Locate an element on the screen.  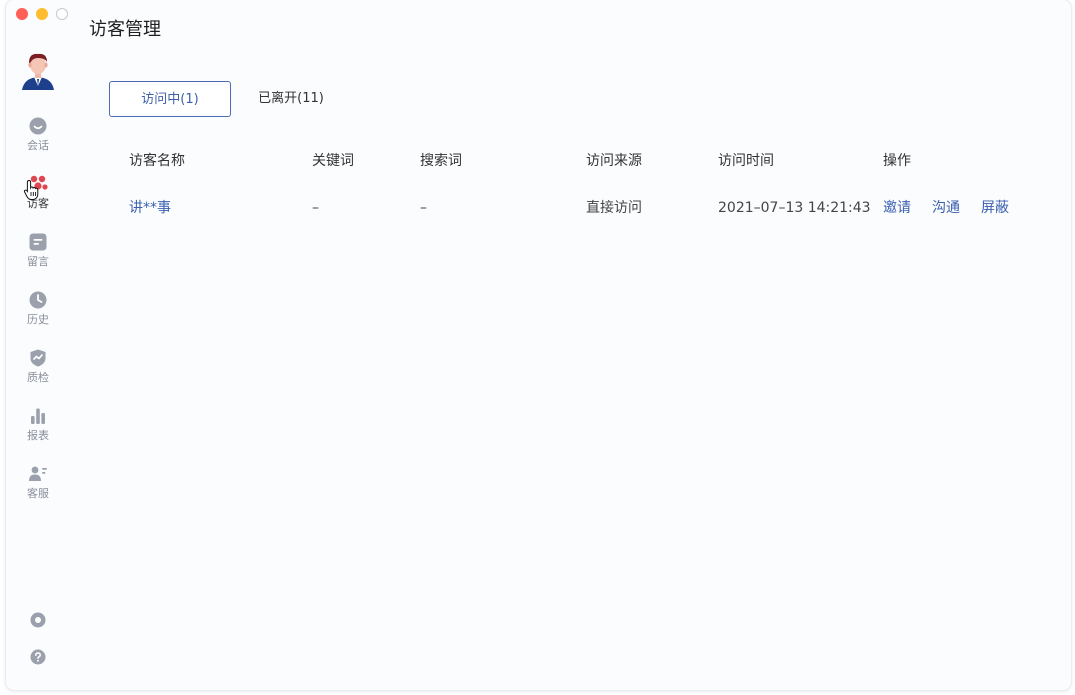
sidebar-item-quality: 质检 is located at coordinates (38, 373).